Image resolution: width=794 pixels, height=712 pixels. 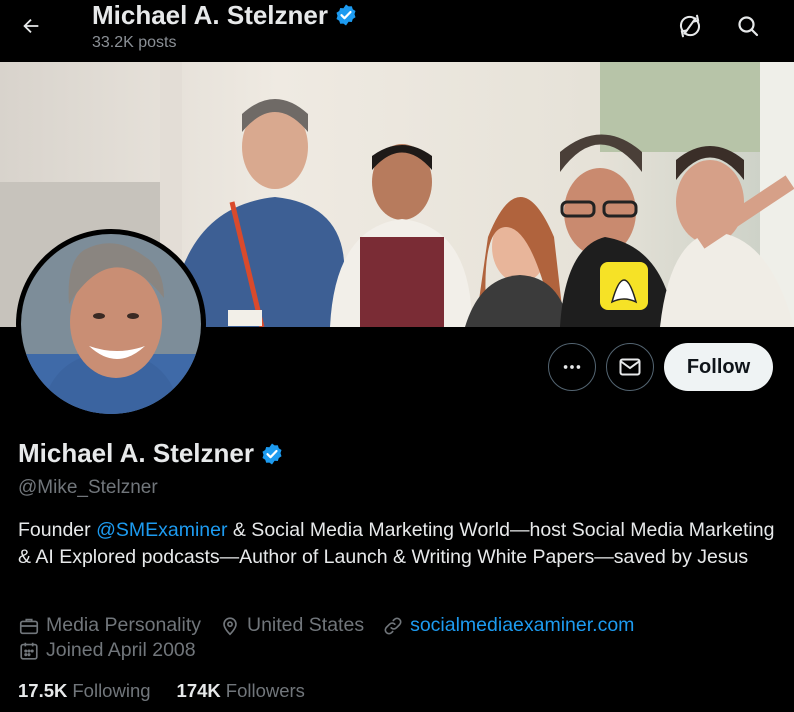 What do you see at coordinates (134, 42) in the screenshot?
I see `posts-count: 33.2K posts` at bounding box center [134, 42].